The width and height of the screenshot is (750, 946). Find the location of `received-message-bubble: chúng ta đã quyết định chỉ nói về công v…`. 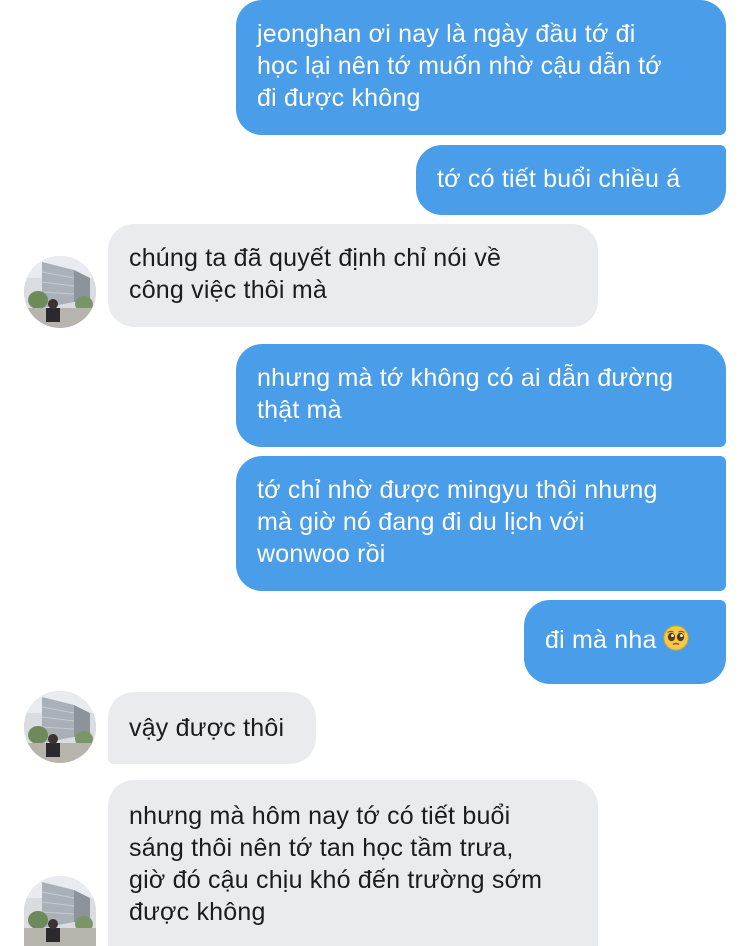

received-message-bubble: chúng ta đã quyết định chỉ nói về công v… is located at coordinates (353, 275).